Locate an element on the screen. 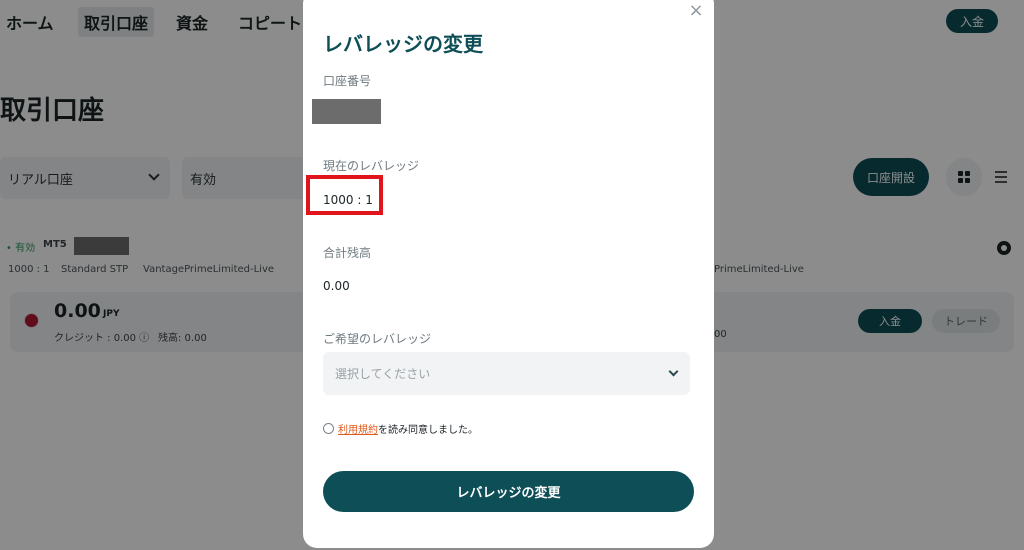 The image size is (1024, 550). total-balance-label: 合計残高 is located at coordinates (347, 253).